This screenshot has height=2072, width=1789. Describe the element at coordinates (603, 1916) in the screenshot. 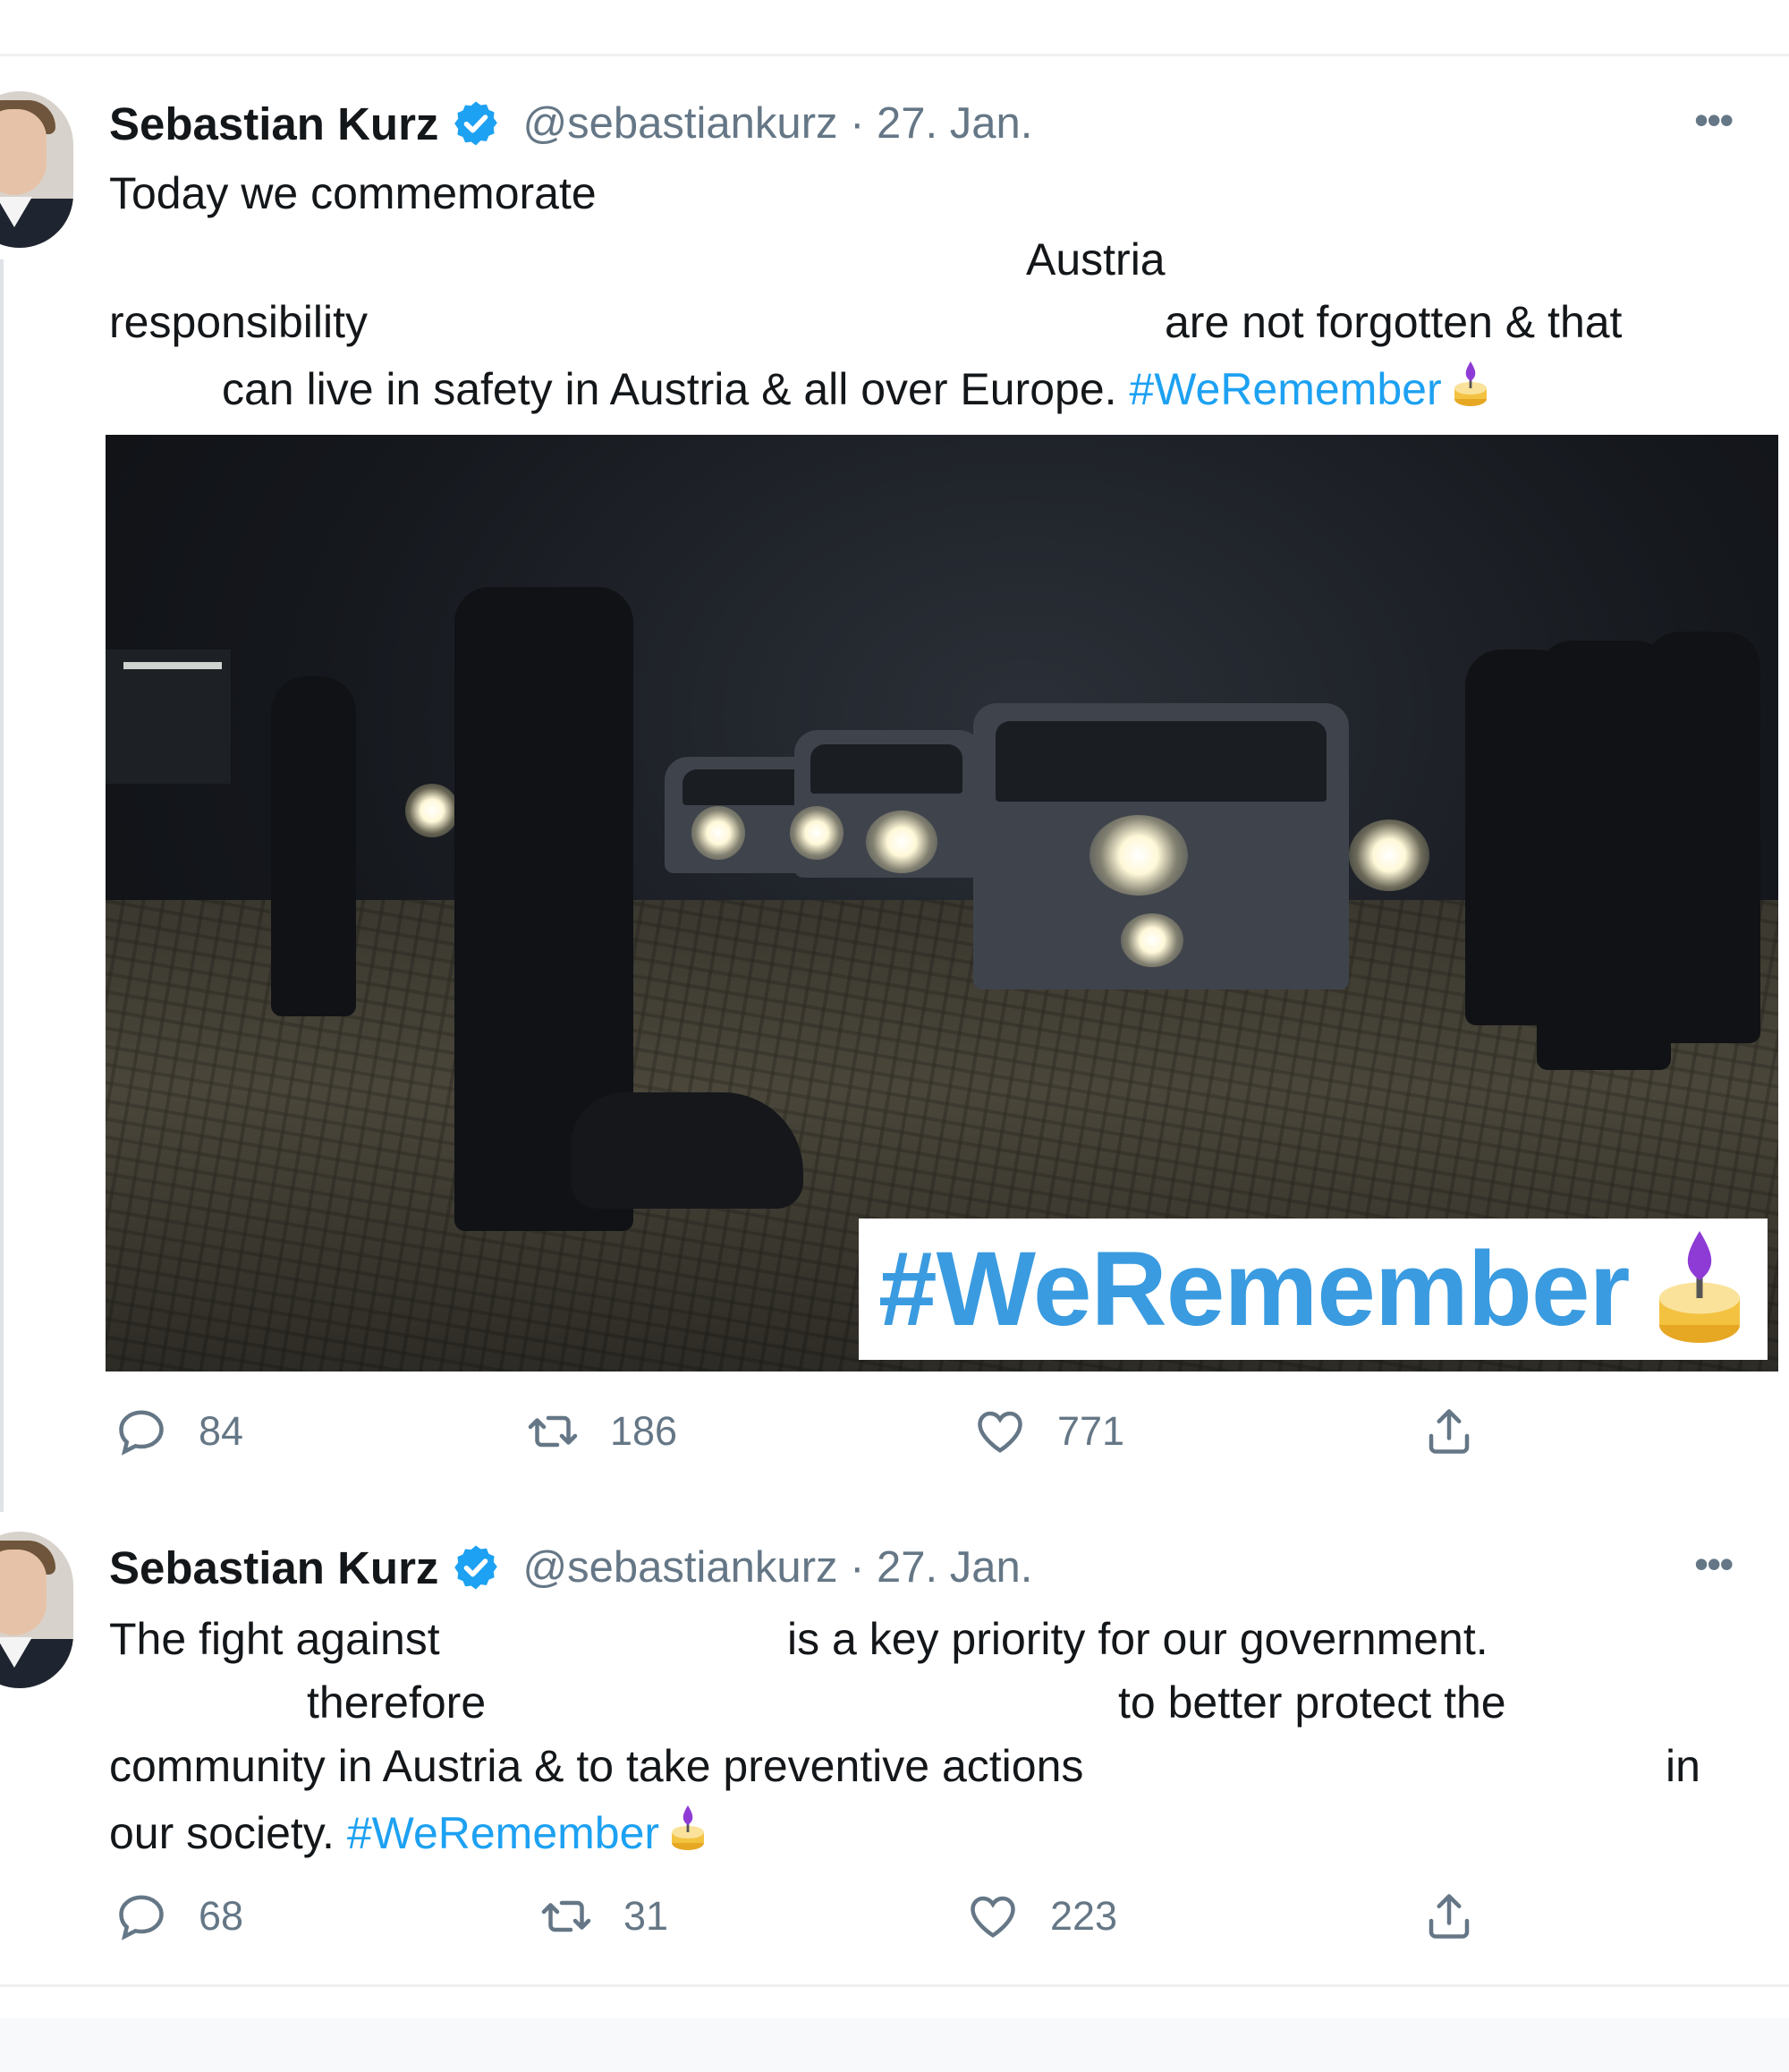

I see `retweet-button: 31` at that location.